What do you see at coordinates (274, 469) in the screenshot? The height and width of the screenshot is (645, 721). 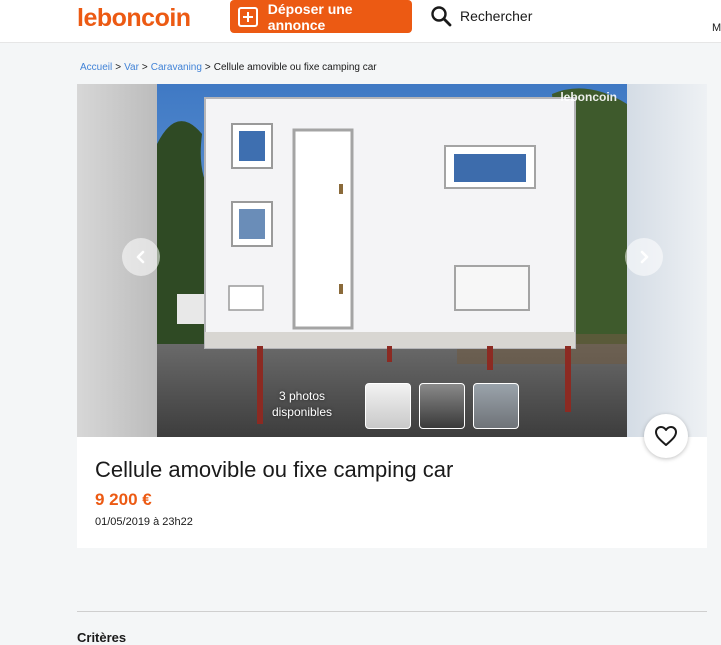 I see `ad-title: Cellule amovible ou fixe camping car` at bounding box center [274, 469].